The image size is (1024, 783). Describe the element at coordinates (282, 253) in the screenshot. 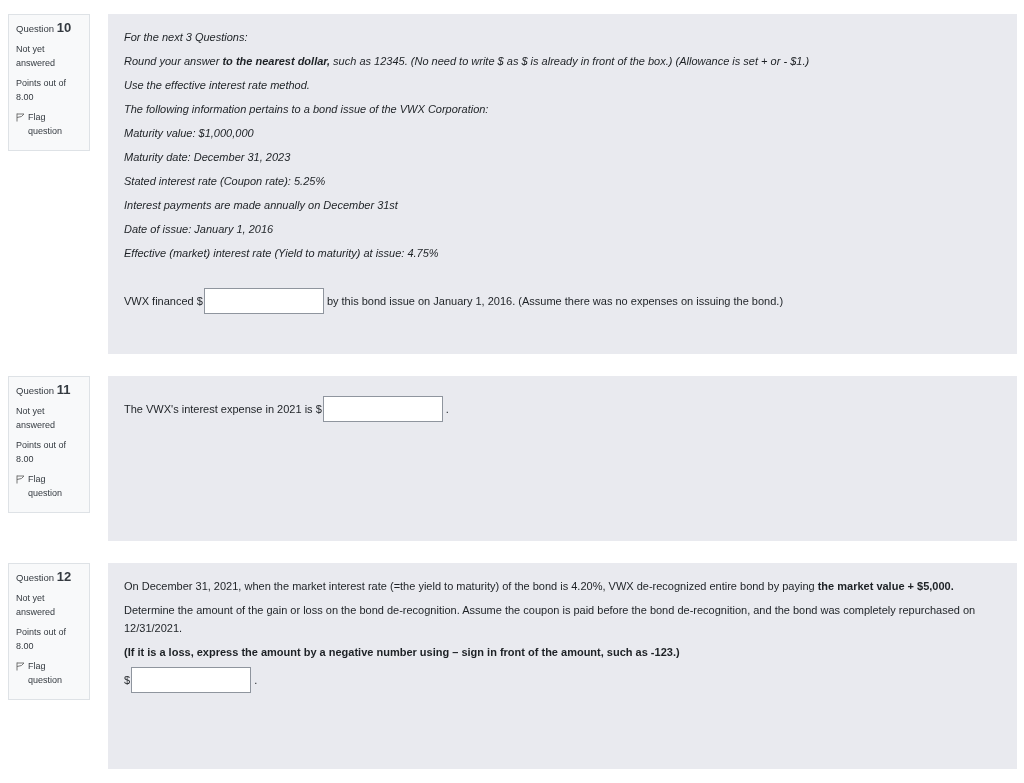

I see `question-text: Effective (market) interest rate (Yield to maturity) at issue: 4.75%` at that location.